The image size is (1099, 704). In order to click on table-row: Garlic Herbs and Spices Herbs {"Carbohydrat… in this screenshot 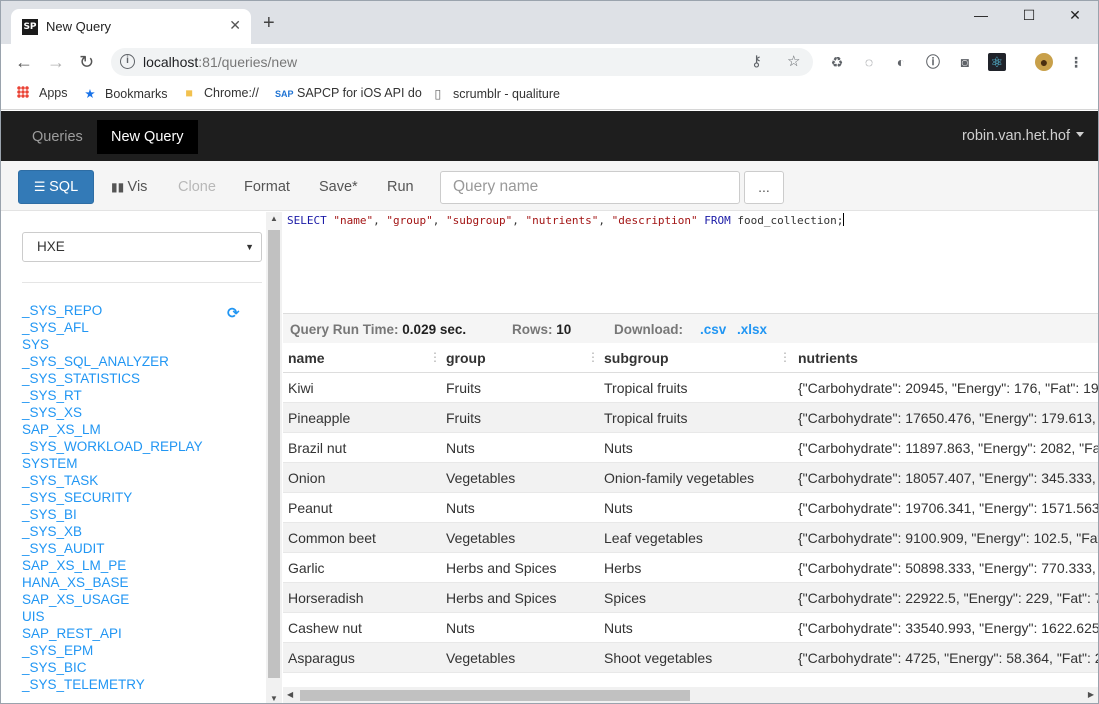, I will do `click(690, 568)`.